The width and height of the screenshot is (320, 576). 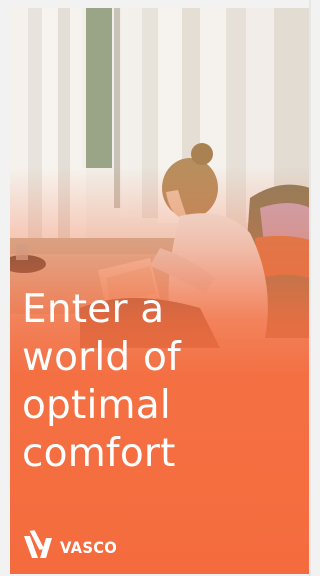 I want to click on brand-name: VASCO, so click(x=89, y=547).